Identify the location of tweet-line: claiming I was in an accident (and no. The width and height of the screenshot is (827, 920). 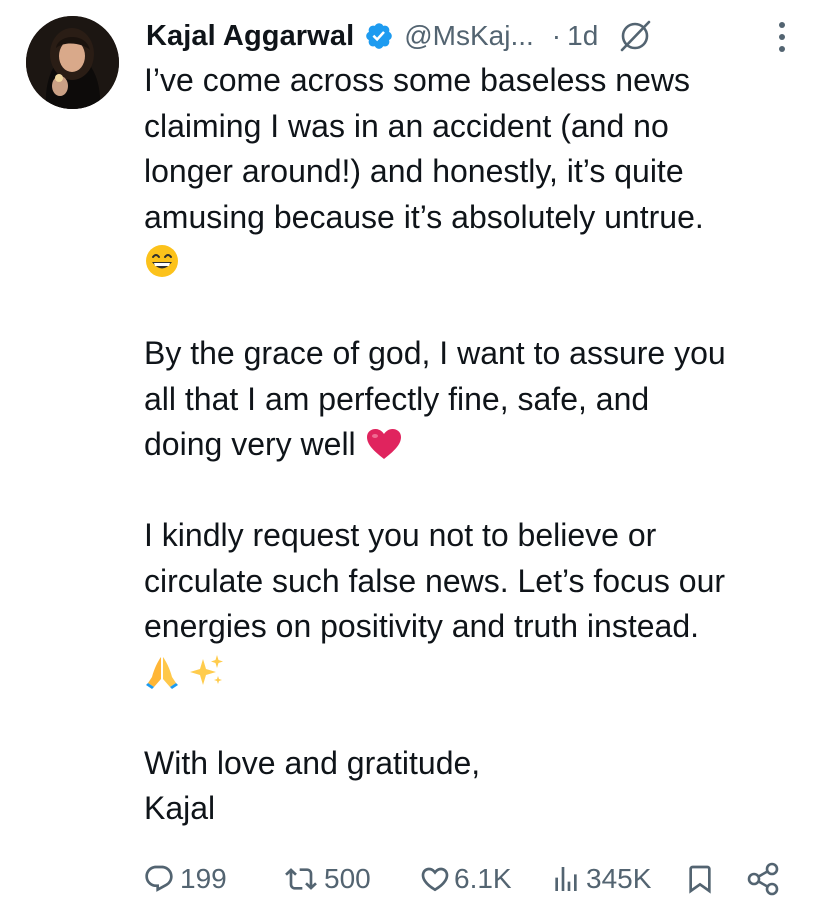
(406, 125).